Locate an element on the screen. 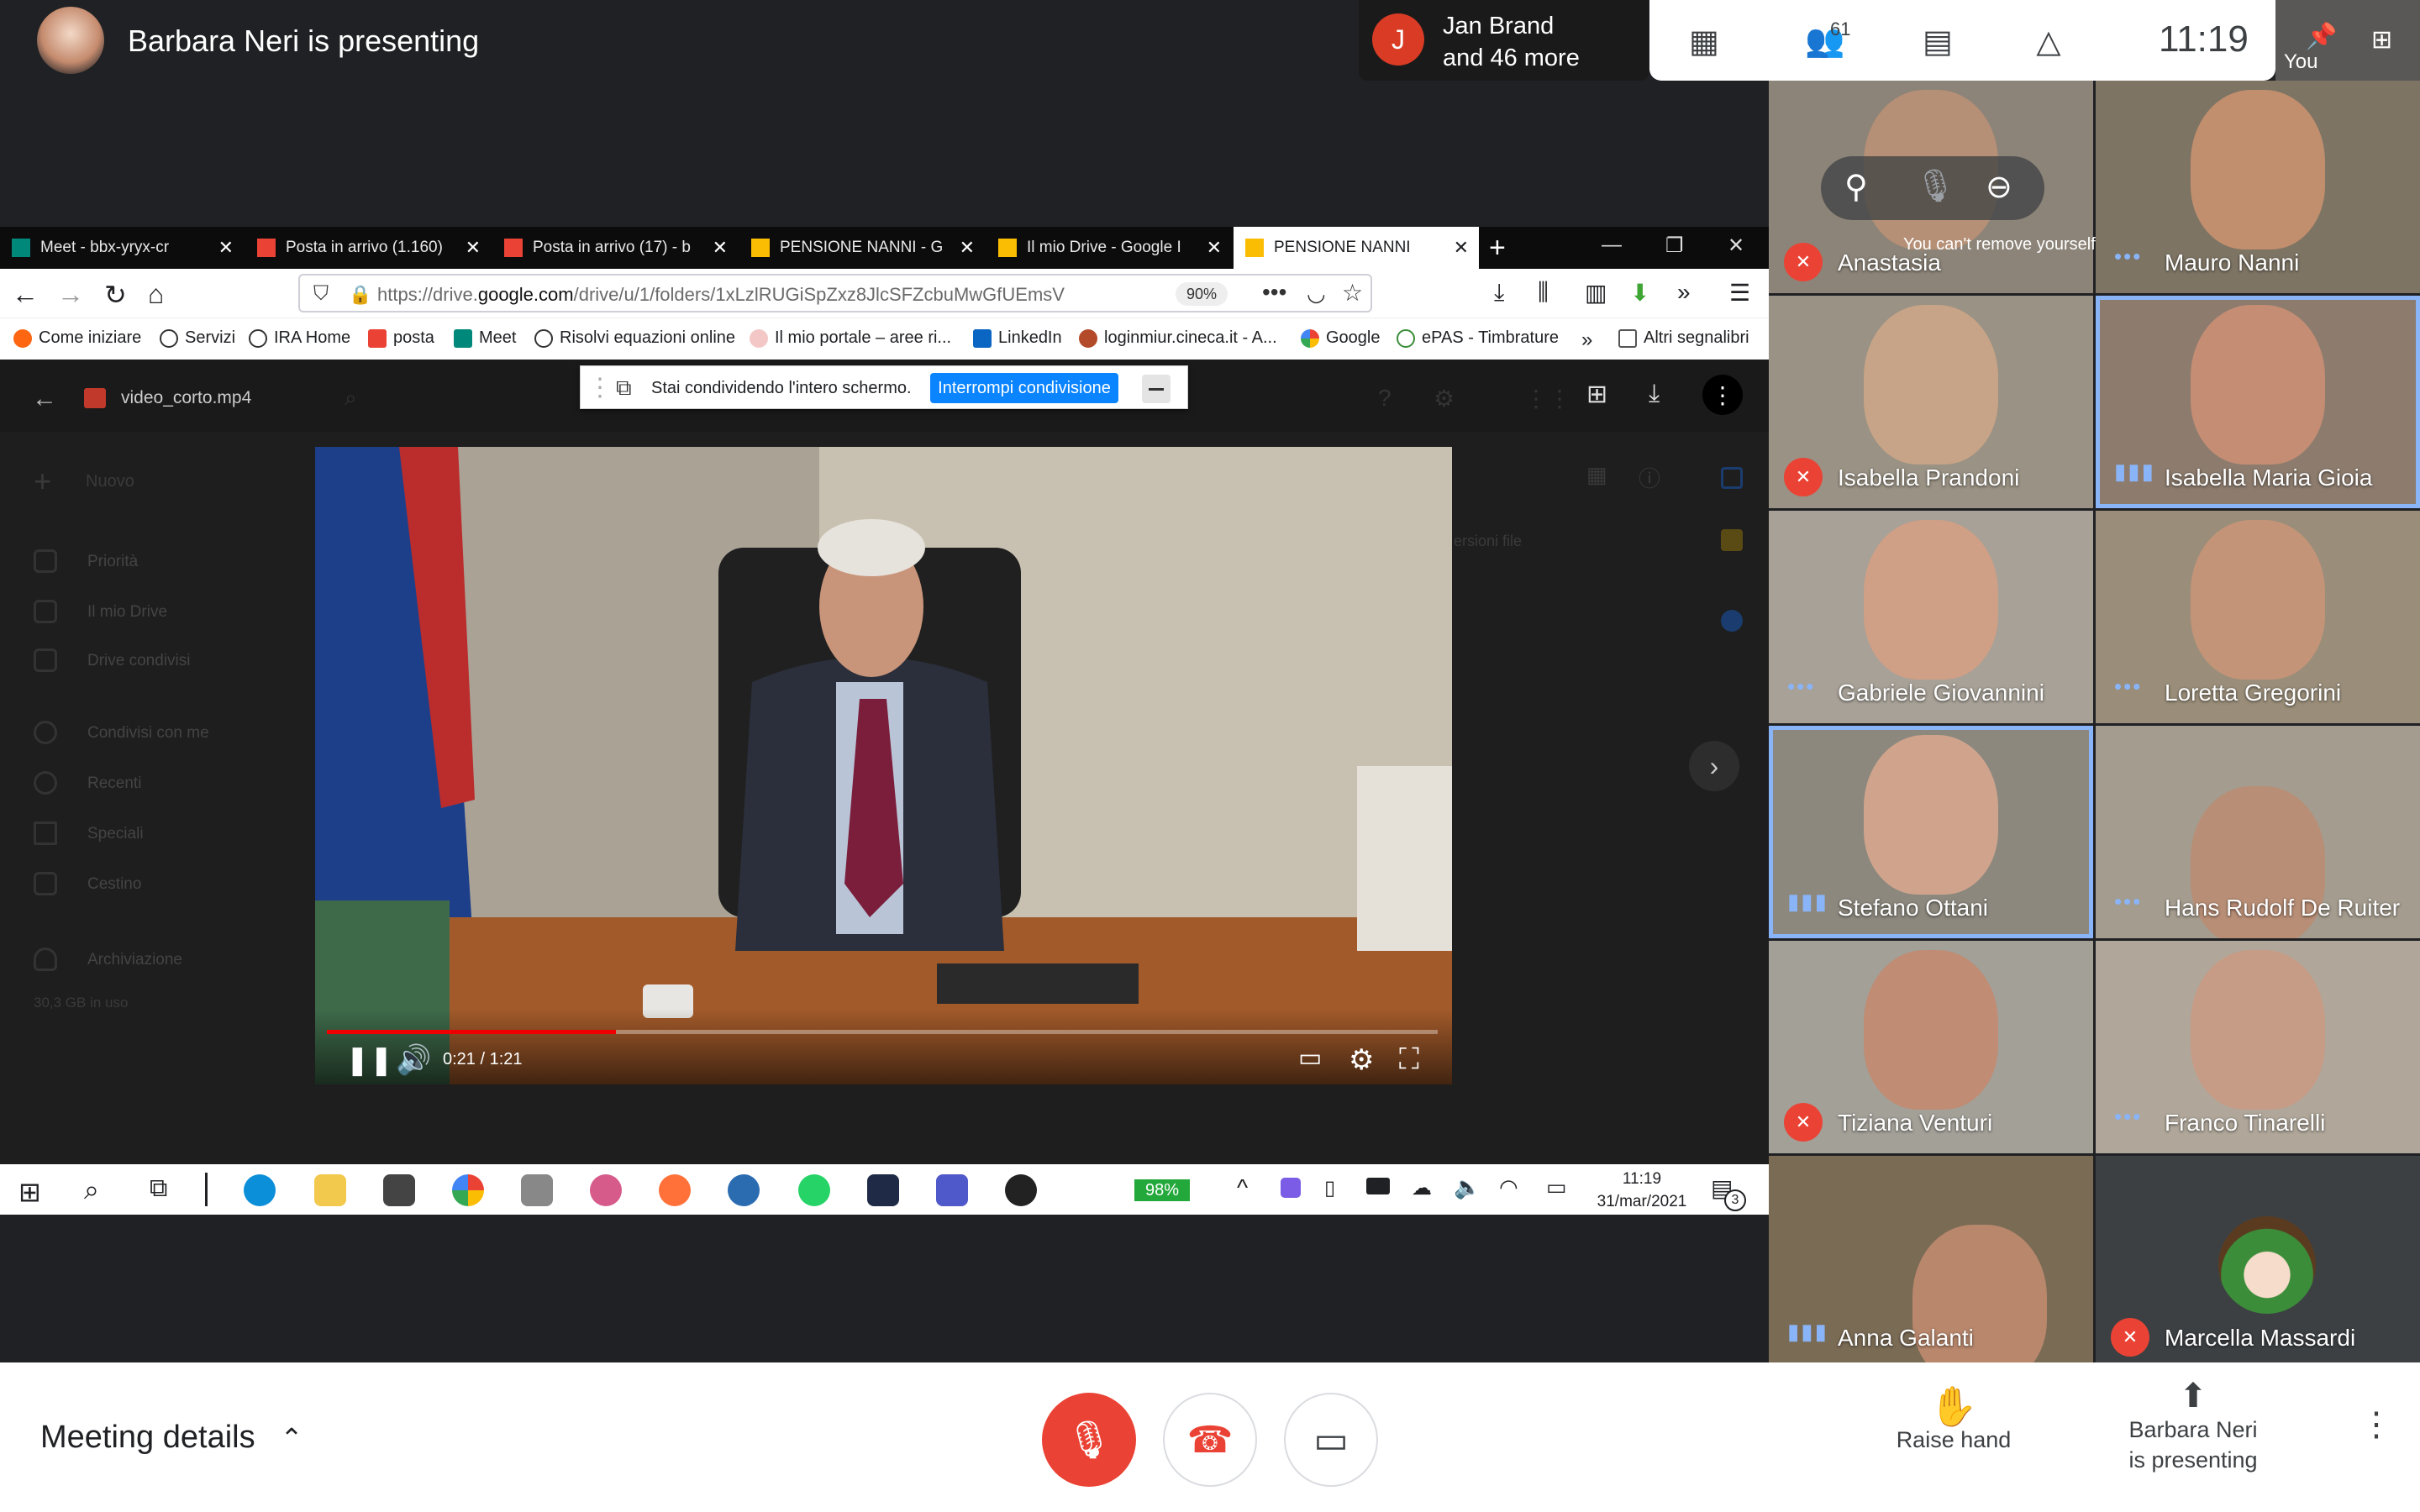 This screenshot has height=1512, width=2420. more-options-icon: ⋮ is located at coordinates (1723, 395).